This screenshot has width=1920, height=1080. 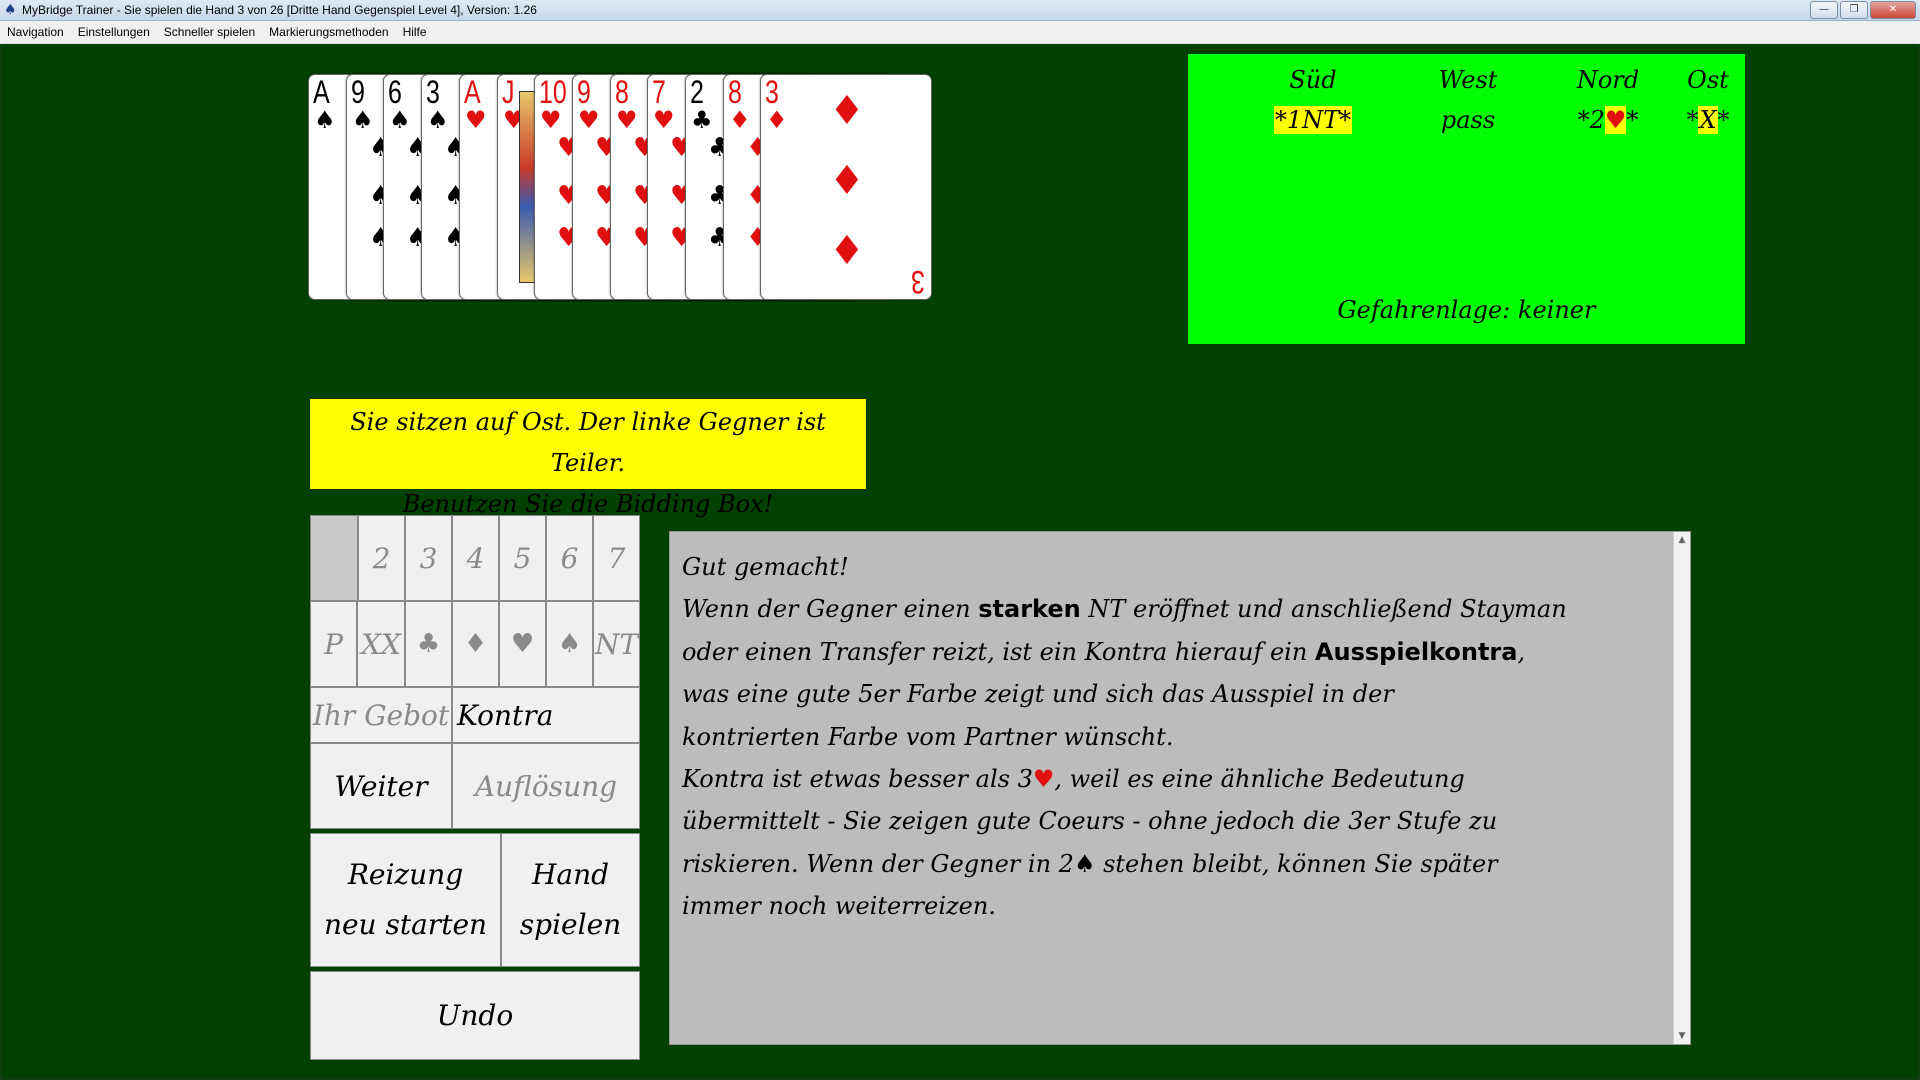 What do you see at coordinates (508, 92) in the screenshot?
I see `card-rank: J` at bounding box center [508, 92].